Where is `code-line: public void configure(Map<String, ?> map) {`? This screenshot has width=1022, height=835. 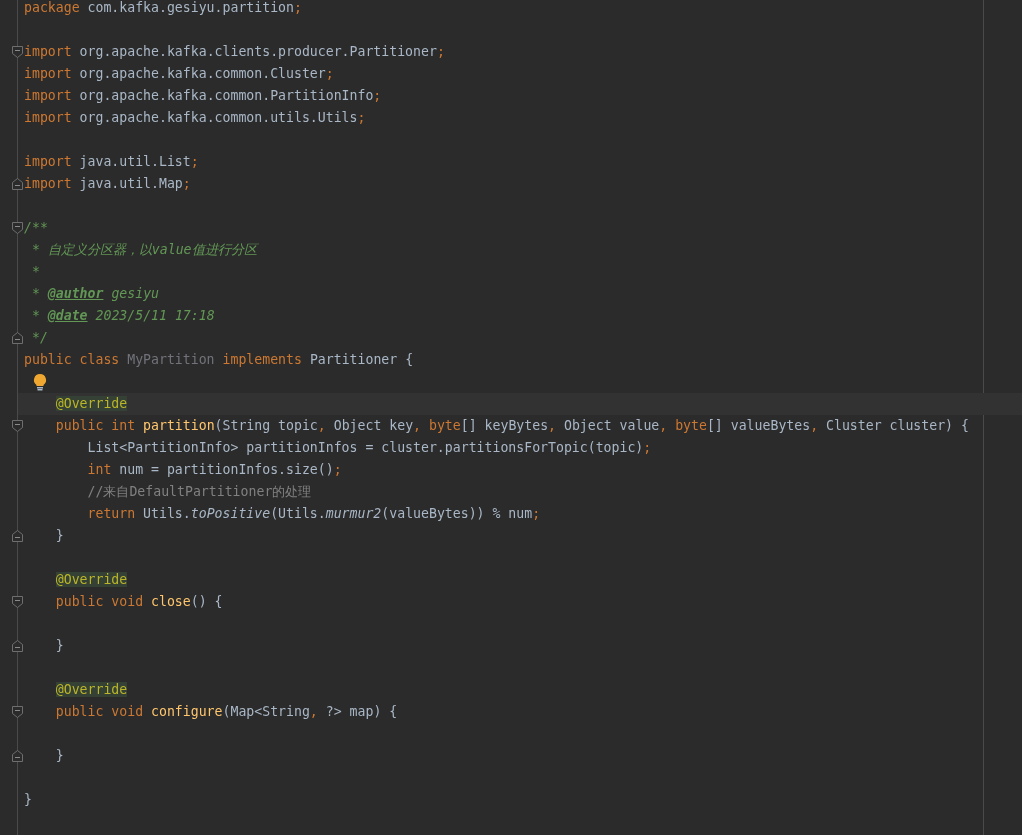
code-line: public void configure(Map<String, ?> map) { is located at coordinates (226, 712).